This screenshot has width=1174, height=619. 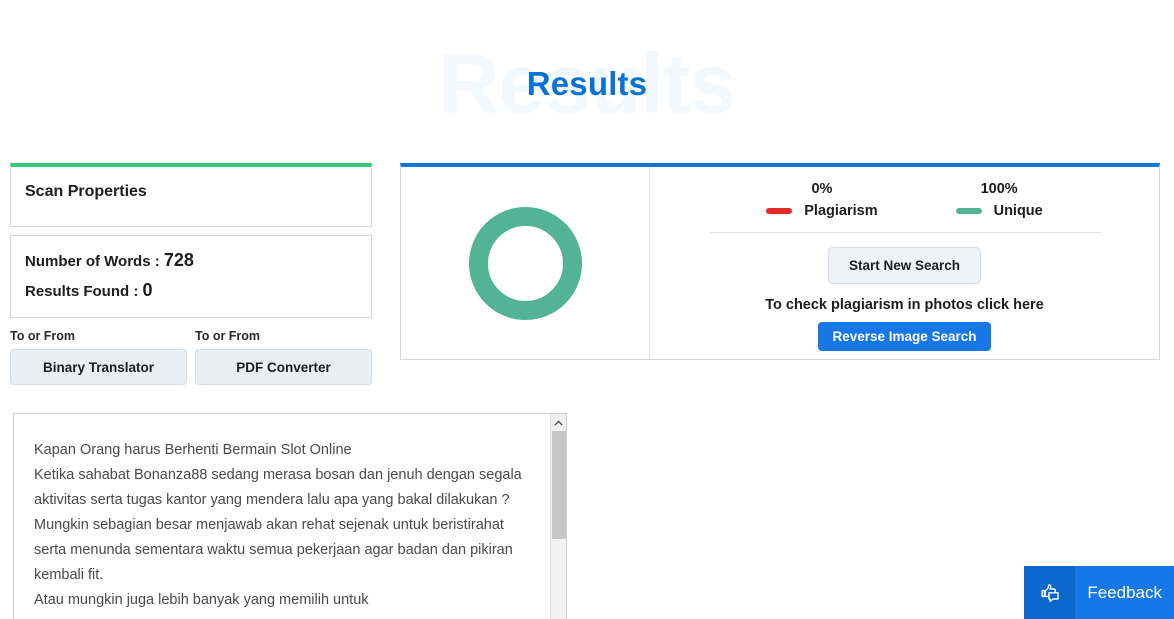 I want to click on legend-plagiarism-swatch-icon, so click(x=779, y=211).